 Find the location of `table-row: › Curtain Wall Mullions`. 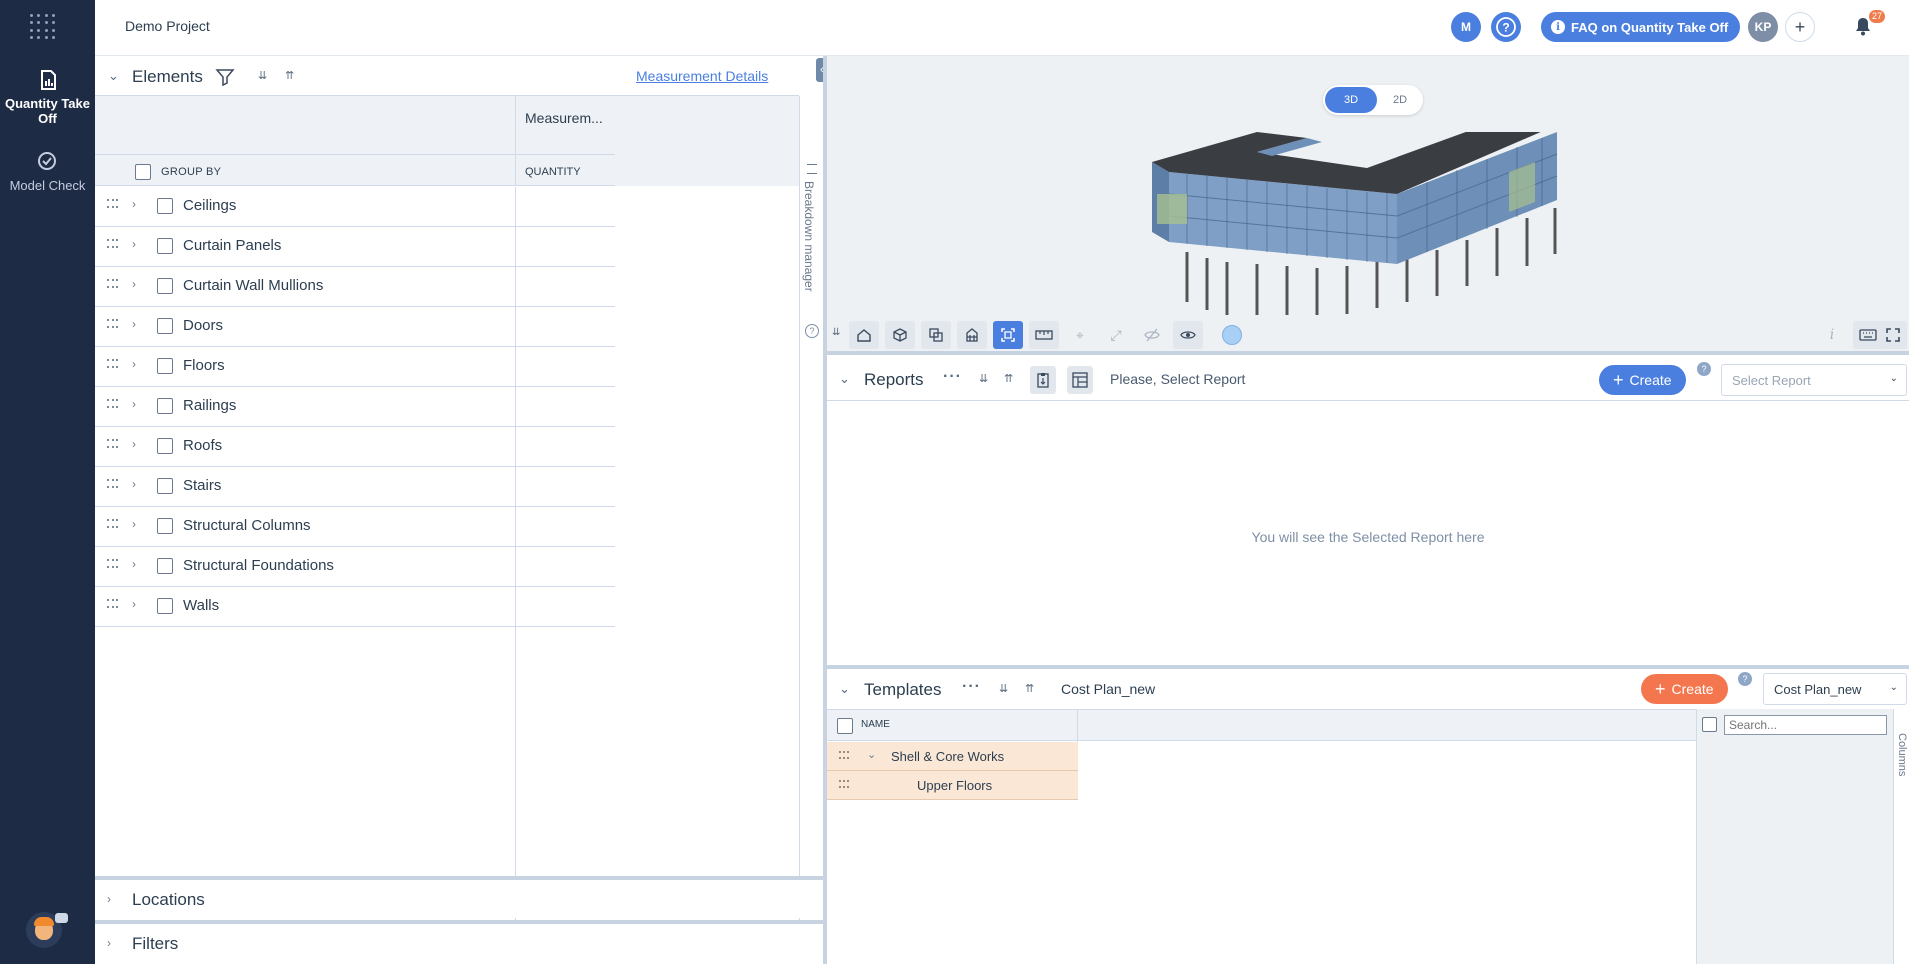

table-row: › Curtain Wall Mullions is located at coordinates (355, 287).